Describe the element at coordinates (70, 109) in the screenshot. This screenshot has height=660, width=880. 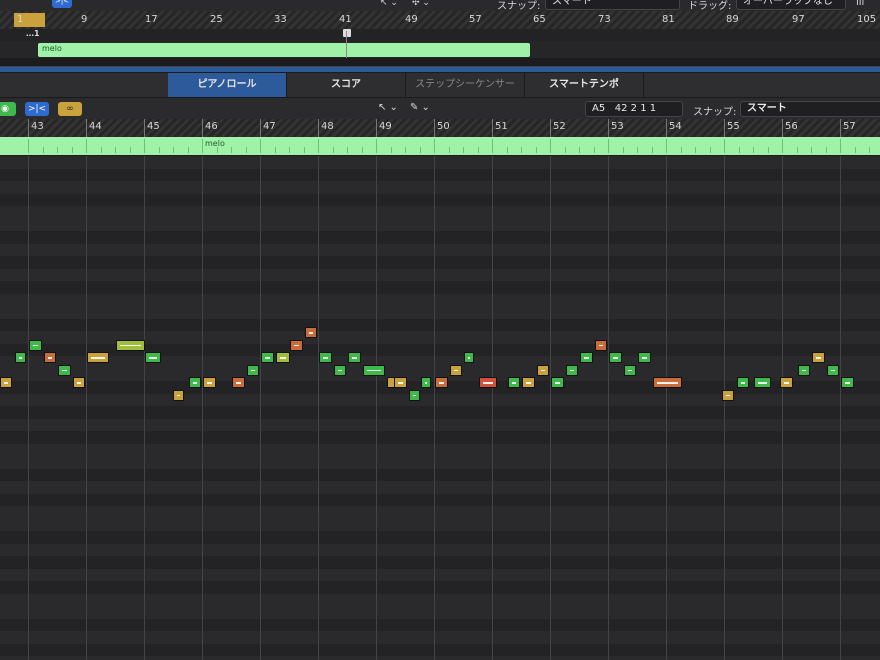
I see `link-icon: ∞` at that location.